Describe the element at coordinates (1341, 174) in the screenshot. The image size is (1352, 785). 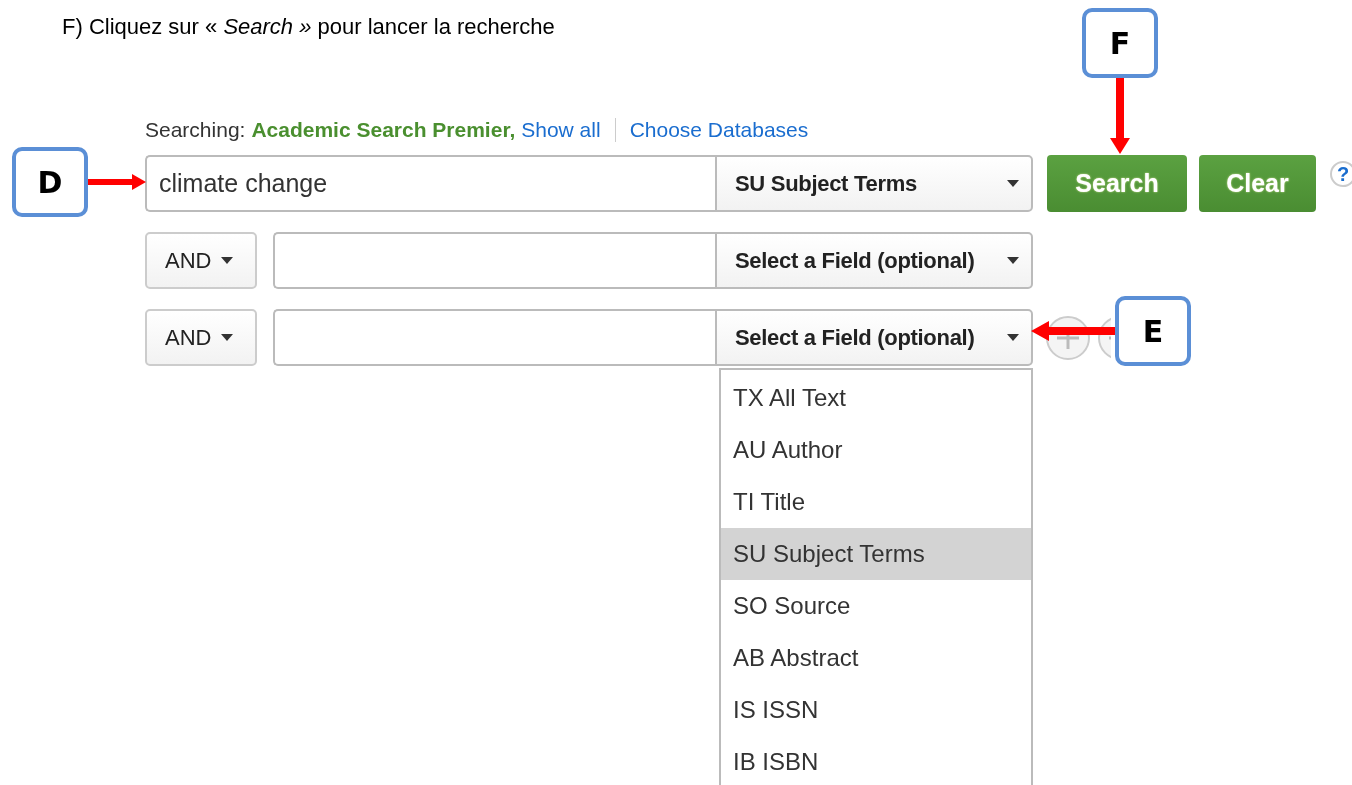
I see `help-button: ?` at that location.